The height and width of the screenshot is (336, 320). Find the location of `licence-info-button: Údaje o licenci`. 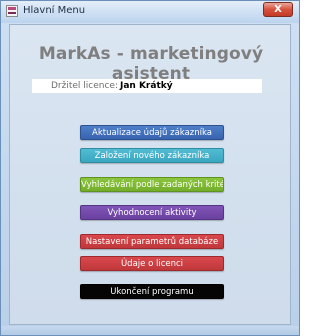

licence-info-button: Údaje o licenci is located at coordinates (152, 263).